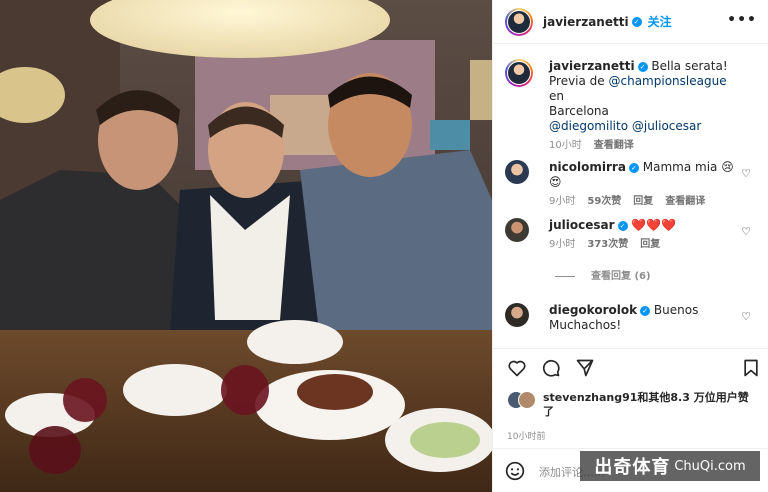 This screenshot has width=768, height=492. What do you see at coordinates (604, 201) in the screenshot?
I see `comment-likes: 59次赞` at bounding box center [604, 201].